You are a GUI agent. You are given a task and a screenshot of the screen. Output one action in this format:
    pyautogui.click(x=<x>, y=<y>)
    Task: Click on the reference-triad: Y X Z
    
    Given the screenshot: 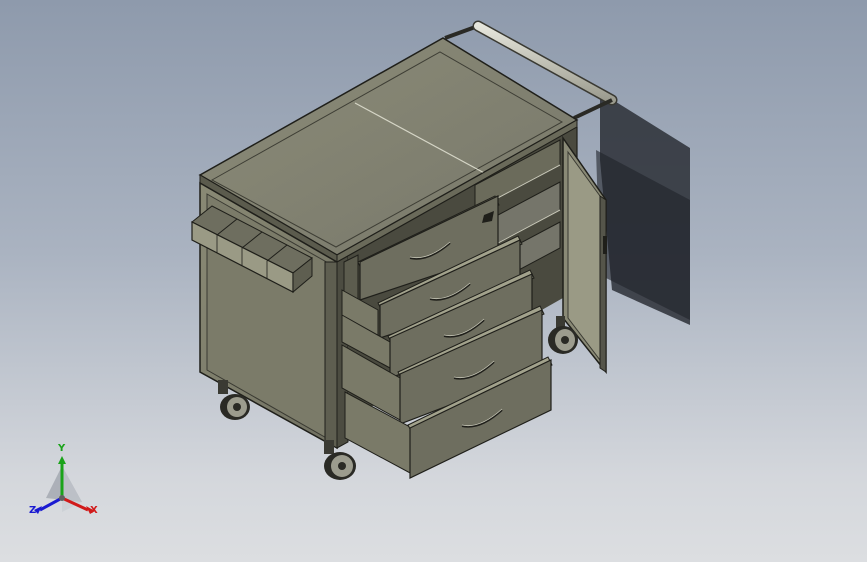 What is the action you would take?
    pyautogui.click(x=60, y=495)
    